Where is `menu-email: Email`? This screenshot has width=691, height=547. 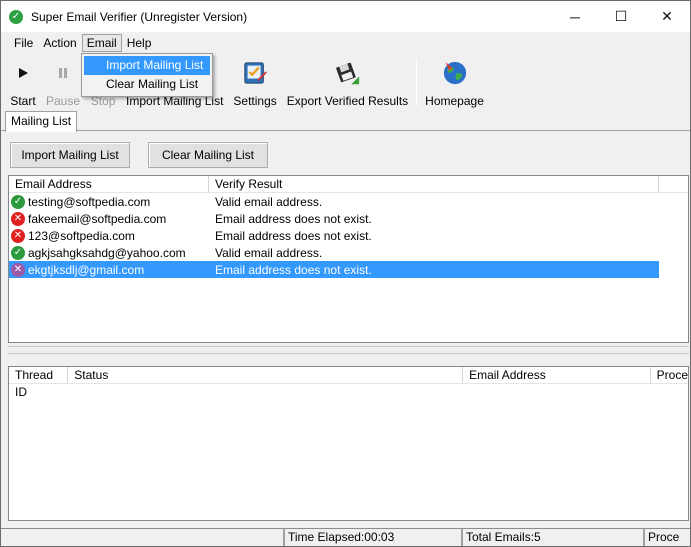
menu-email: Email is located at coordinates (101, 43).